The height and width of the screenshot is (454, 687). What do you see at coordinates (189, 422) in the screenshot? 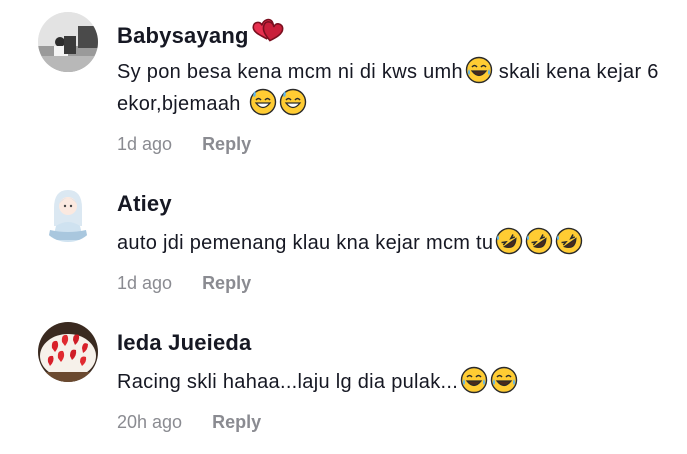
I see `comment-meta: 20h ago Reply` at bounding box center [189, 422].